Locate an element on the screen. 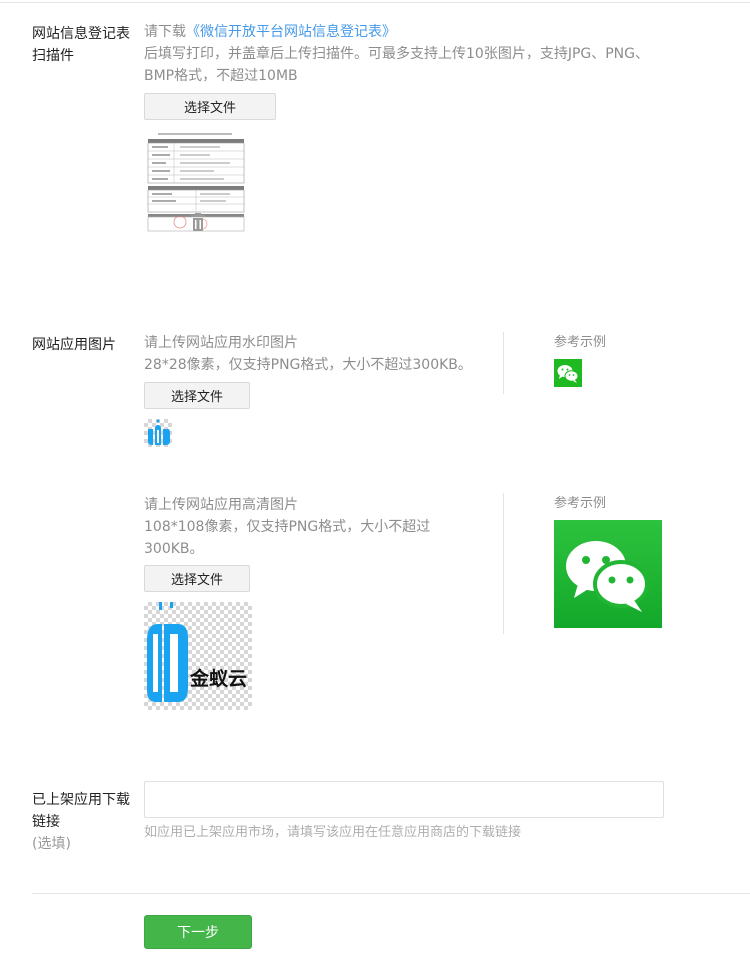 The width and height of the screenshot is (750, 953). watermark-hint-line1: 请上传网站应用水印图片 is located at coordinates (221, 343).